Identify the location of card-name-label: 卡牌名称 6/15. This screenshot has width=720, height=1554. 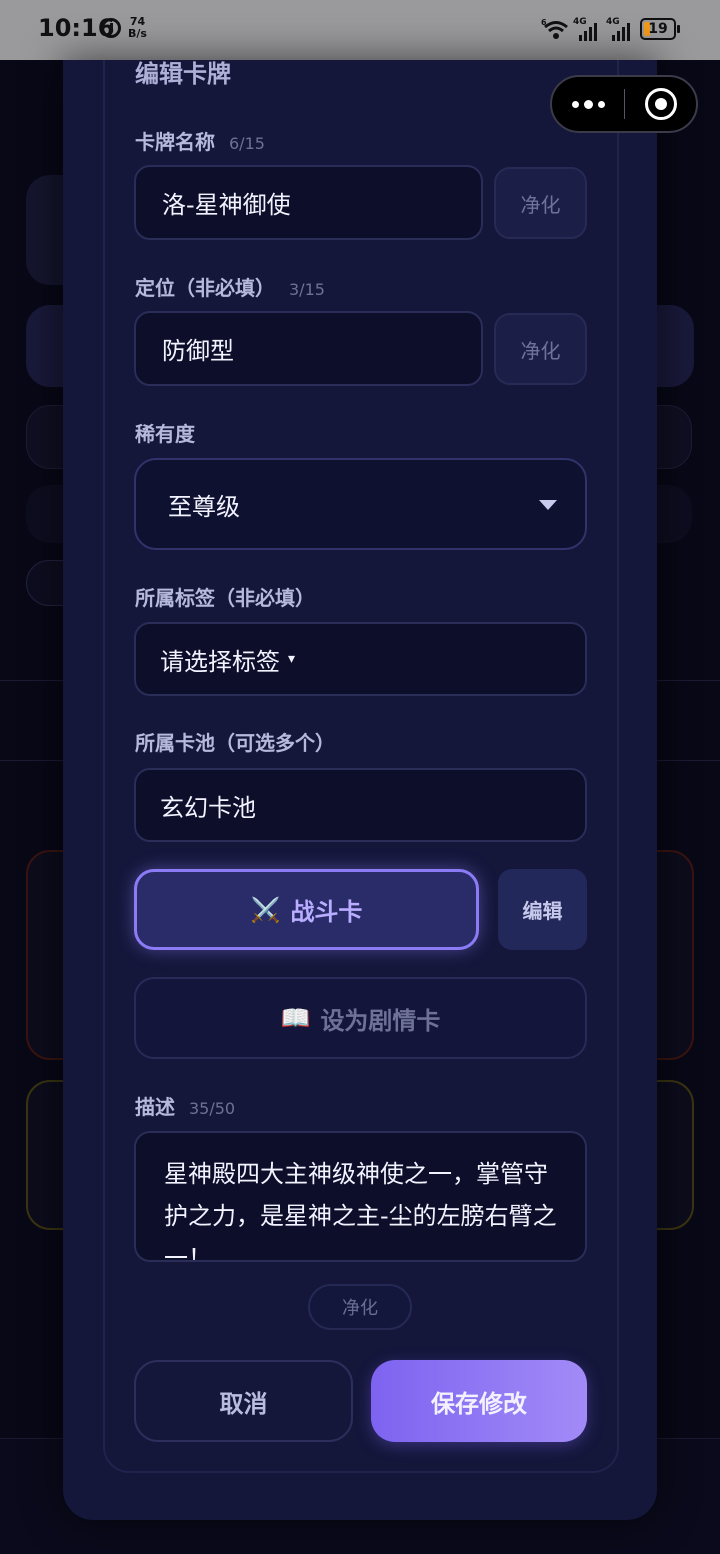
(200, 140).